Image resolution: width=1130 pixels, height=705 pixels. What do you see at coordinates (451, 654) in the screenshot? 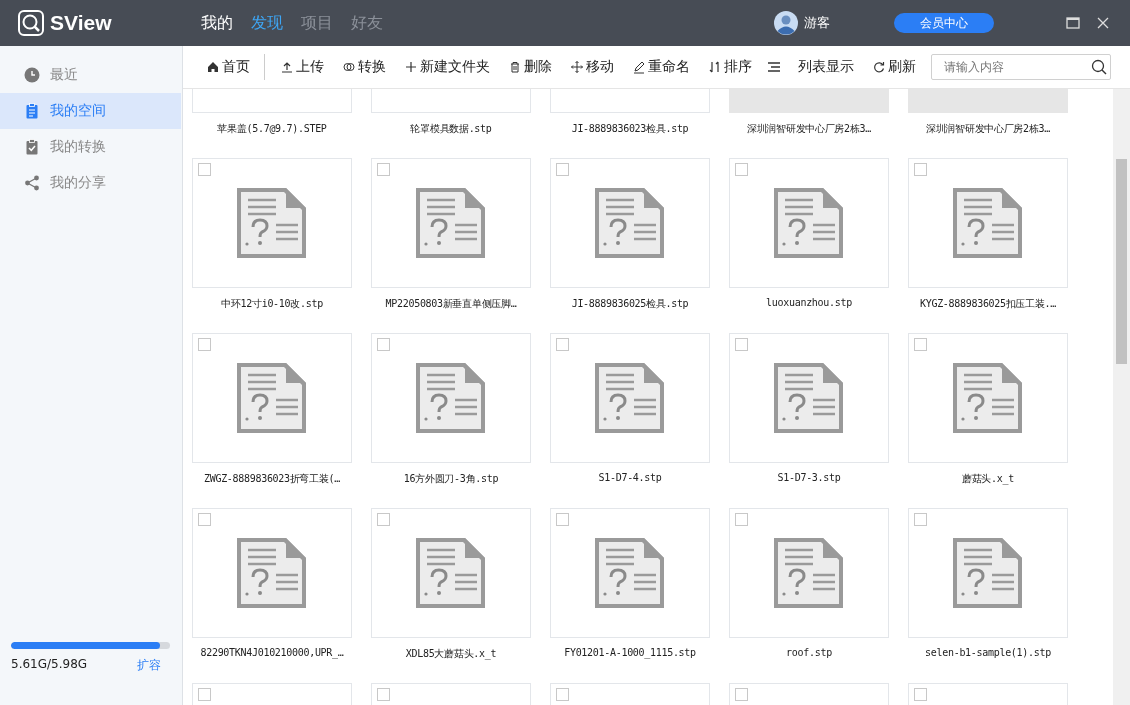
I see `file-name: XDL85大蘑菇头.x_t` at bounding box center [451, 654].